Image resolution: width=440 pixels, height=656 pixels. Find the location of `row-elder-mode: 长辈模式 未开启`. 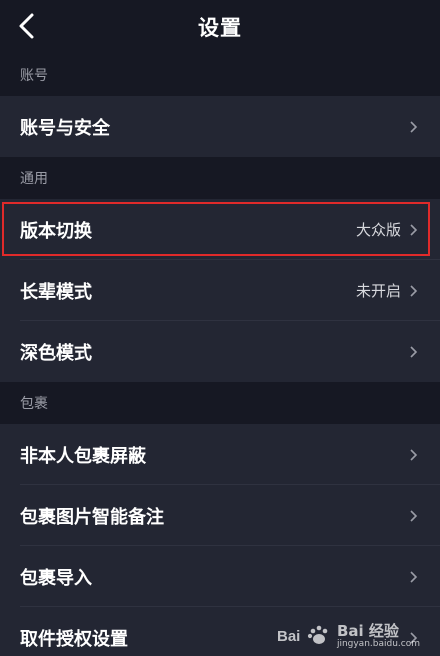

row-elder-mode: 长辈模式 未开启 is located at coordinates (220, 290).